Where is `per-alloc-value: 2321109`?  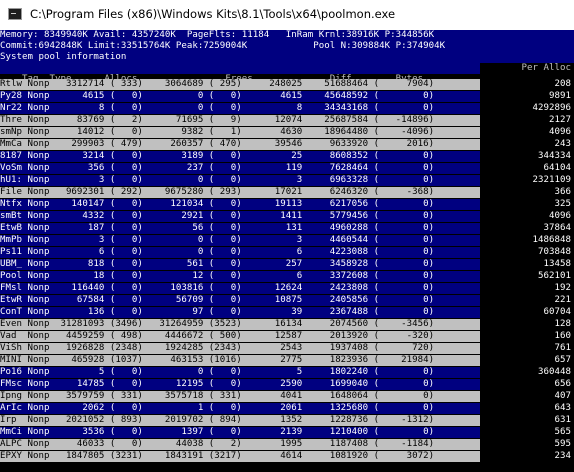
per-alloc-value: 2321109 is located at coordinates (527, 180).